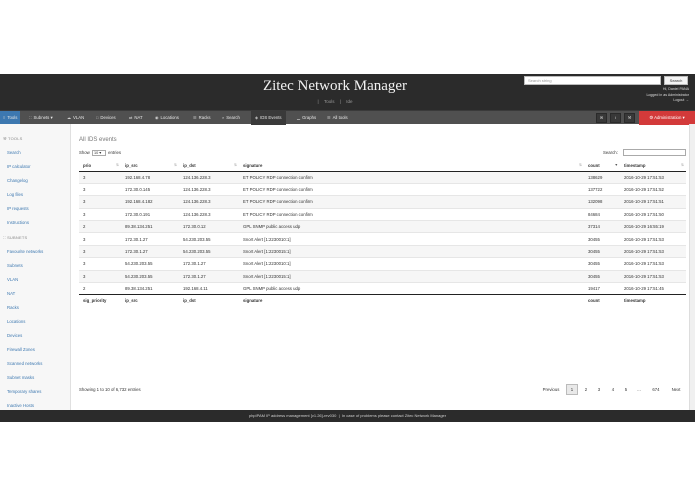 The image size is (695, 494). Describe the element at coordinates (599, 389) in the screenshot. I see `pagination-page-3: 3` at that location.